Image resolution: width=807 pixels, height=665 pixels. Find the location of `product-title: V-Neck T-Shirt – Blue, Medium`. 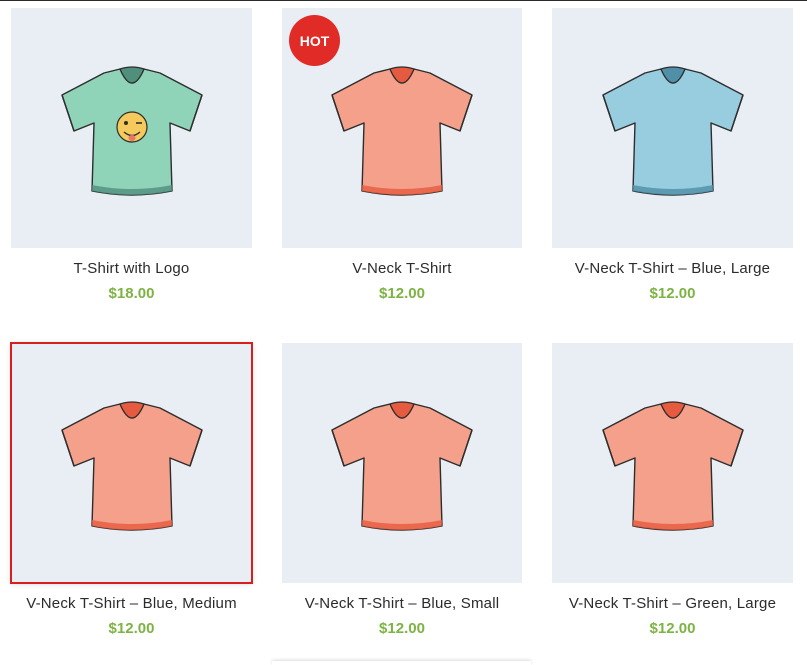

product-title: V-Neck T-Shirt – Blue, Medium is located at coordinates (131, 603).